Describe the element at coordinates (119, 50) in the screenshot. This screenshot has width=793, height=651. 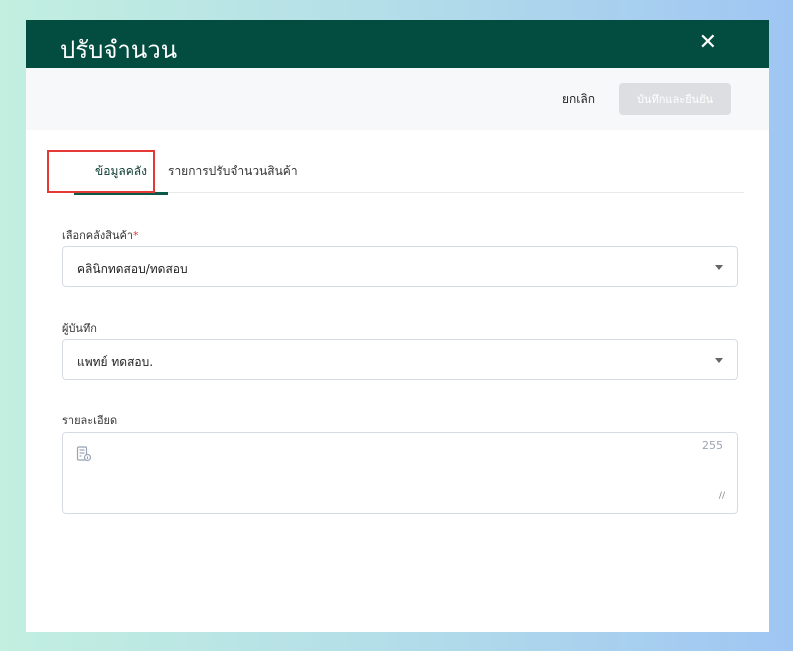
I see `modal-title: ปรับจำนวน` at that location.